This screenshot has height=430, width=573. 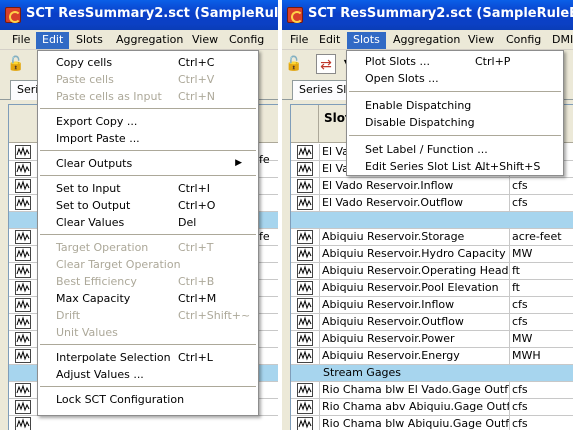 I want to click on table-row, so click(x=143, y=423).